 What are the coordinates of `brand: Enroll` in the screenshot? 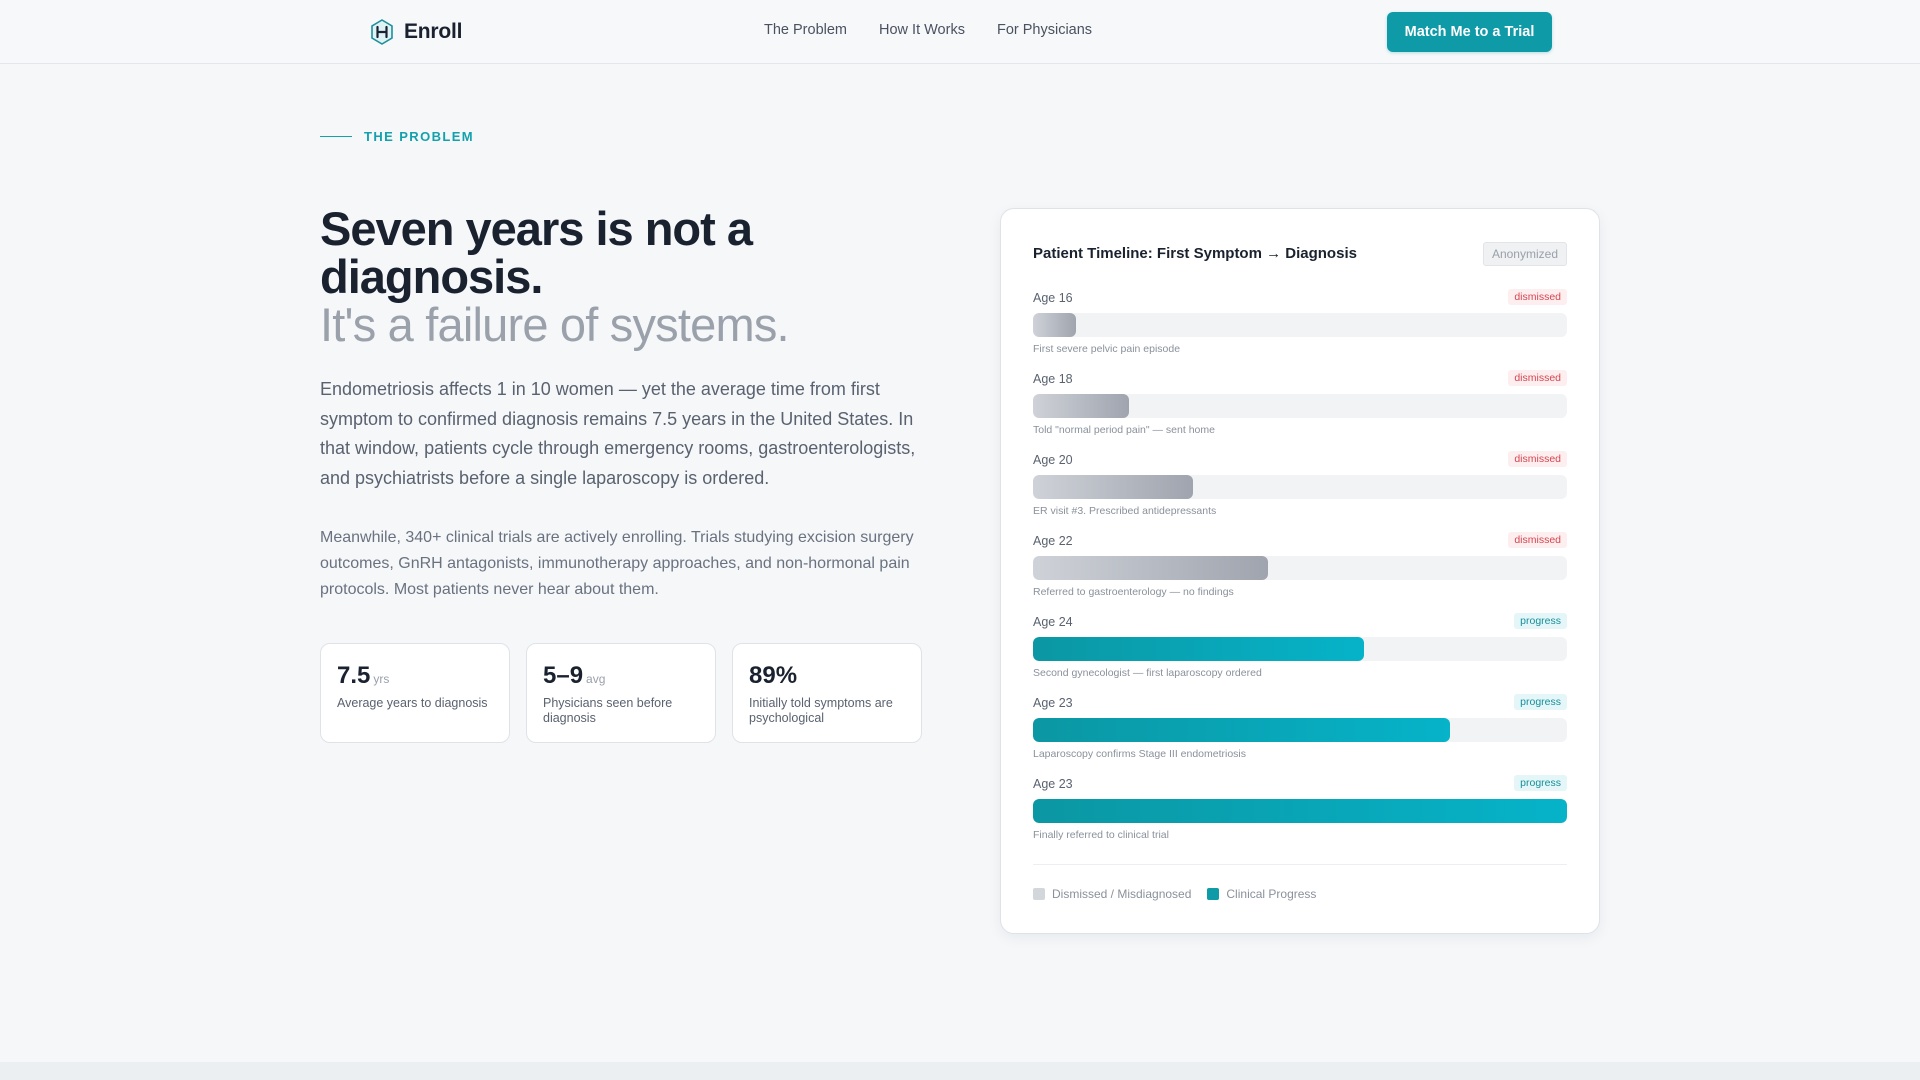 It's located at (416, 32).